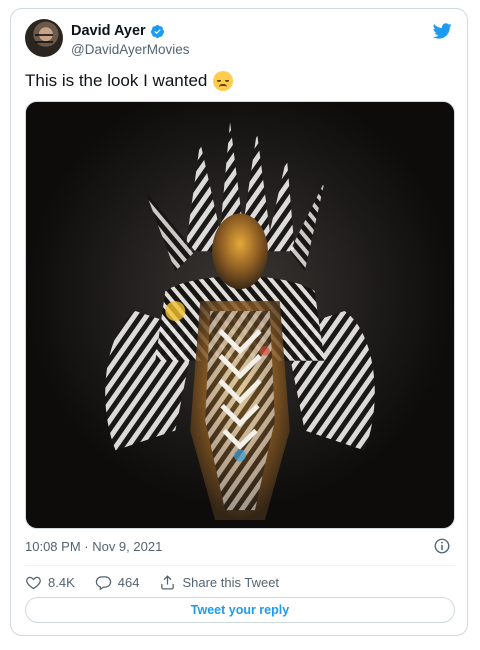 The image size is (480, 650). I want to click on like-action: 8.4K, so click(50, 582).